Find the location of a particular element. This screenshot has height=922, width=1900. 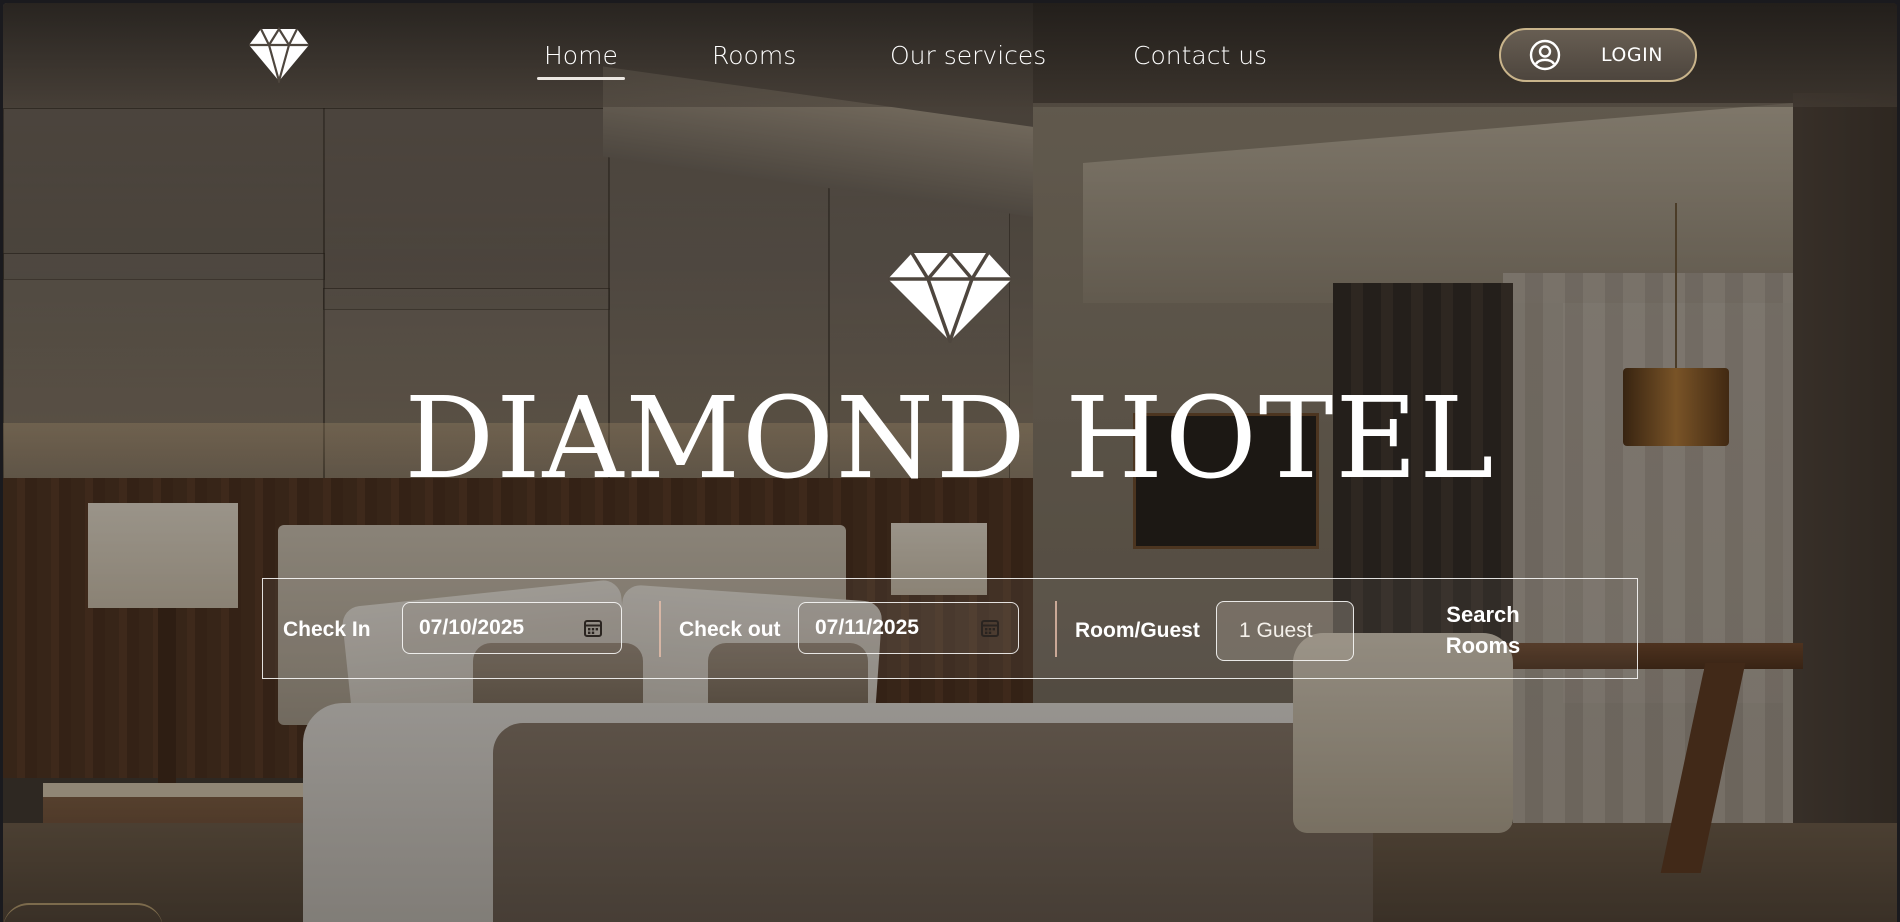

nav-our-services: Our services is located at coordinates (968, 55).